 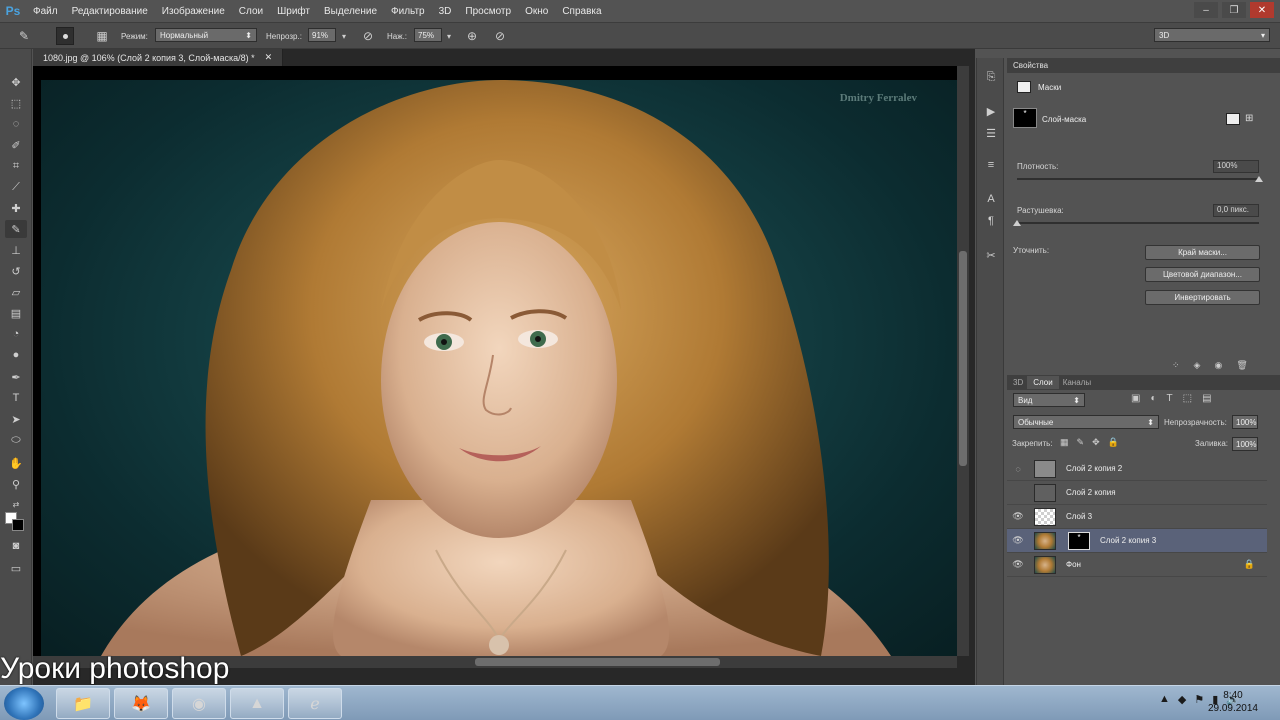 What do you see at coordinates (1043, 382) in the screenshot?
I see `tab-layers: Слои` at bounding box center [1043, 382].